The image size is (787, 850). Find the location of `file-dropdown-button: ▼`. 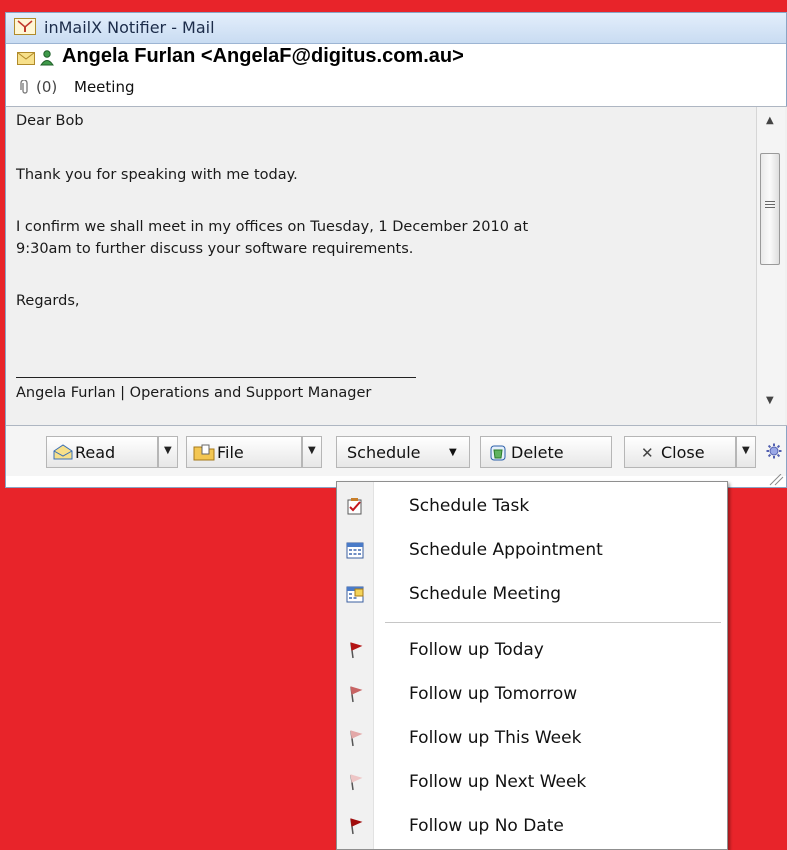

file-dropdown-button: ▼ is located at coordinates (312, 452).